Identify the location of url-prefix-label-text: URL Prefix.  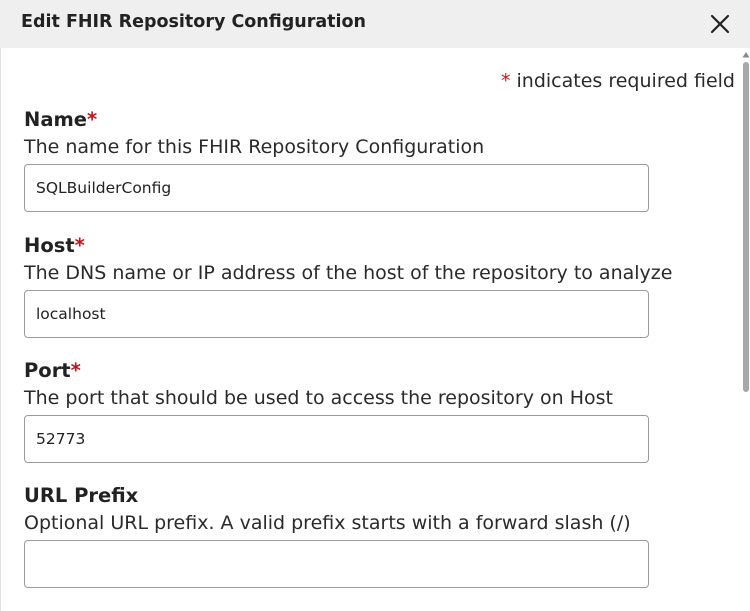
(81, 495).